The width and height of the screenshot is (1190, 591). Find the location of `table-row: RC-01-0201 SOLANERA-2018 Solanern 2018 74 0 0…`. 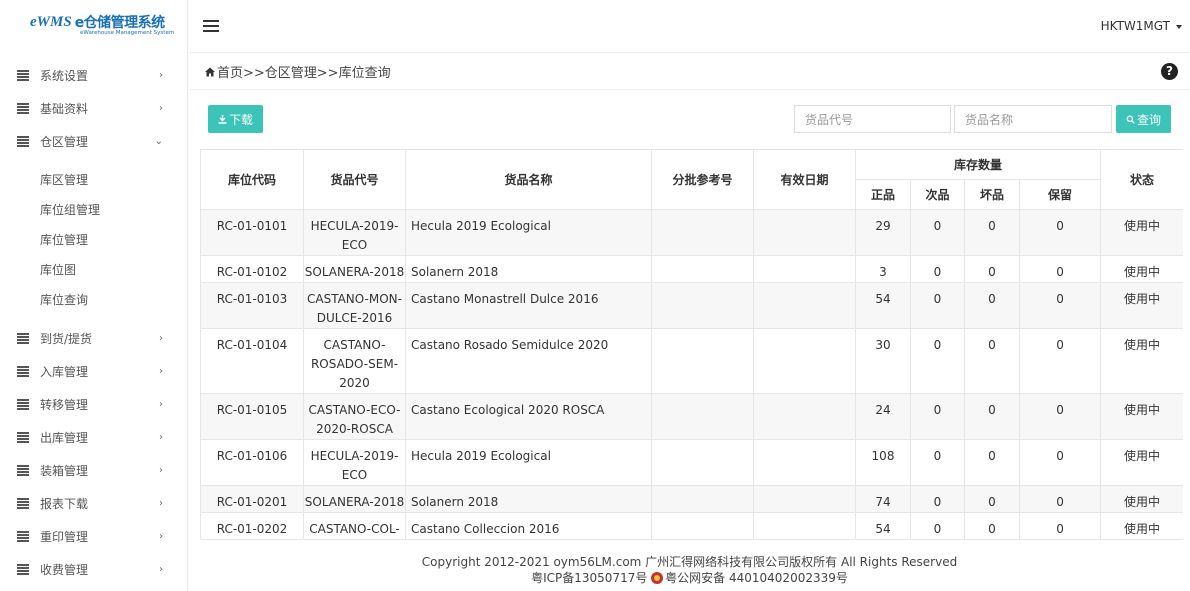

table-row: RC-01-0201 SOLANERA-2018 Solanern 2018 74 0 0… is located at coordinates (691, 499).